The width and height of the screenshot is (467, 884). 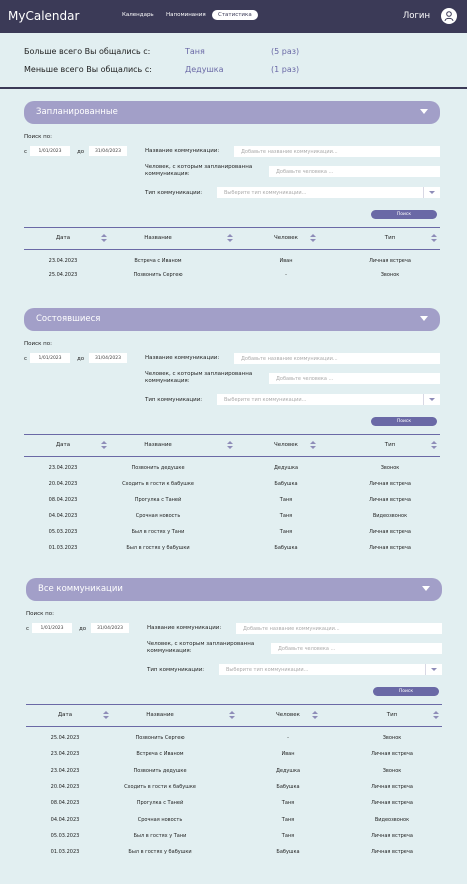 I want to click on user-icon, so click(x=449, y=15).